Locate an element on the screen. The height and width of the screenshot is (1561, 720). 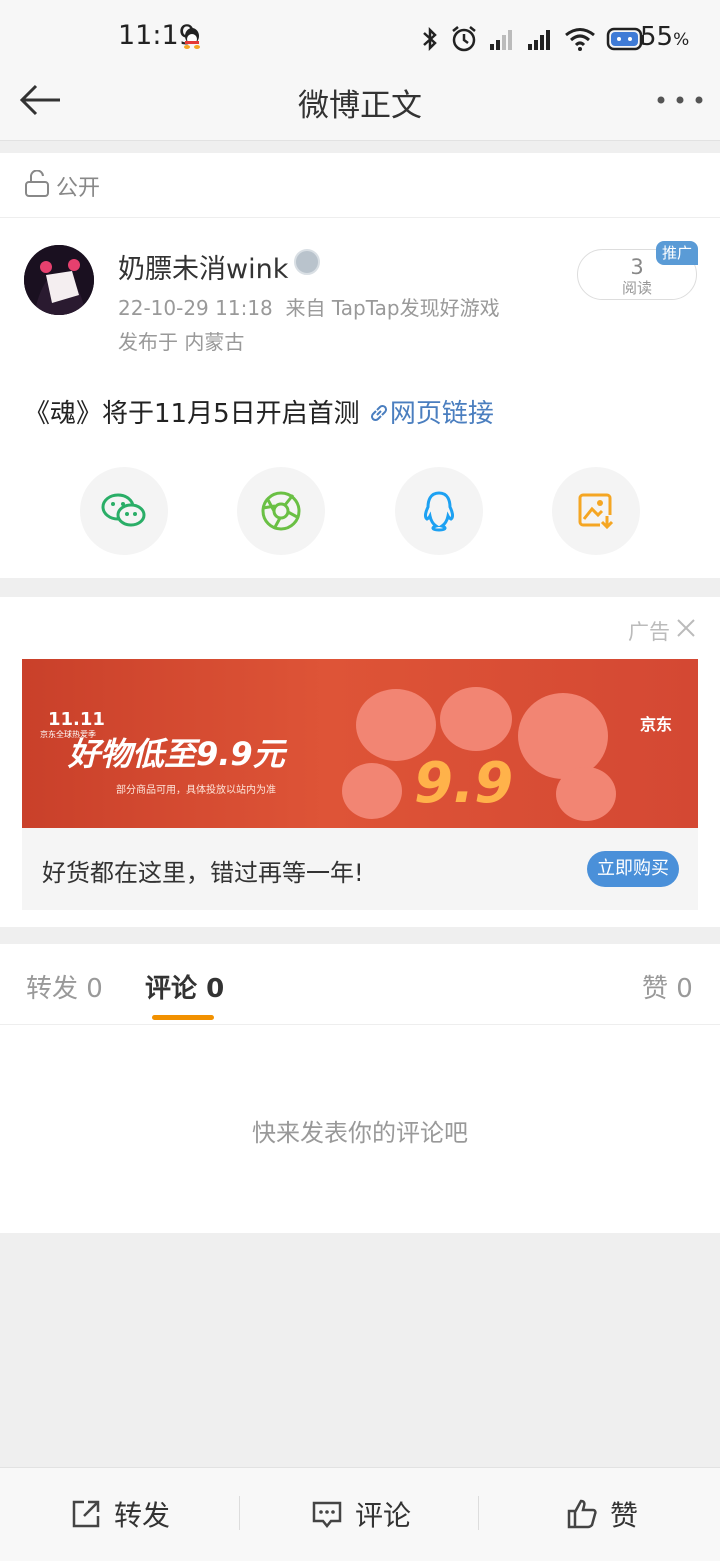
empty-comments-text: 快来发表你的评论吧 is located at coordinates (360, 1133).